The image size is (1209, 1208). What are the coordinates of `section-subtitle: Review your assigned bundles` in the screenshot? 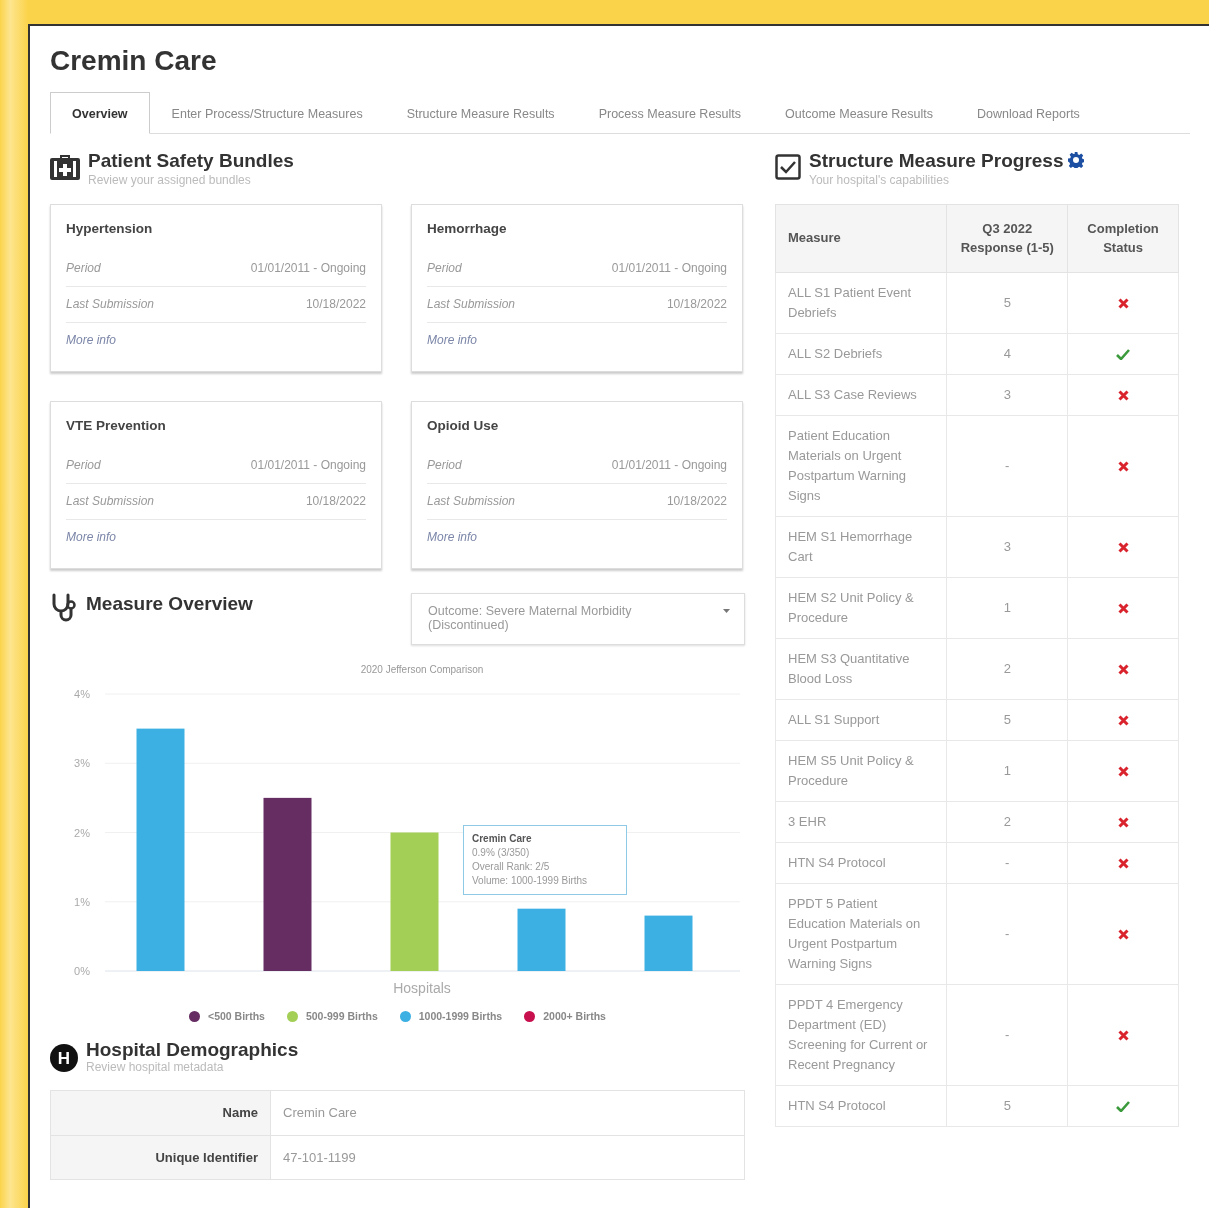 It's located at (170, 181).